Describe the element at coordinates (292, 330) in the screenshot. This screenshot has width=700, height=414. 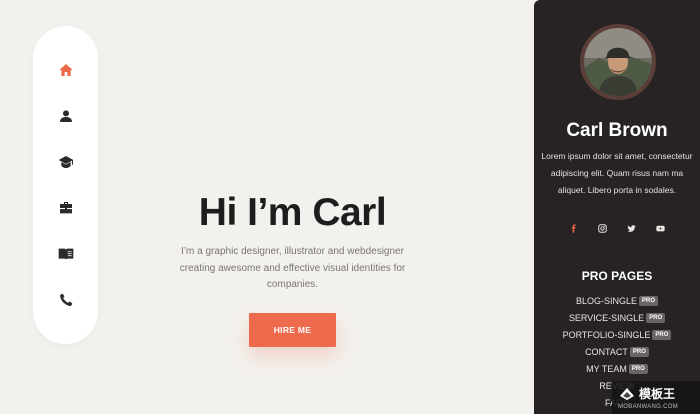
I see `hire-me-button: HIRE ME` at that location.